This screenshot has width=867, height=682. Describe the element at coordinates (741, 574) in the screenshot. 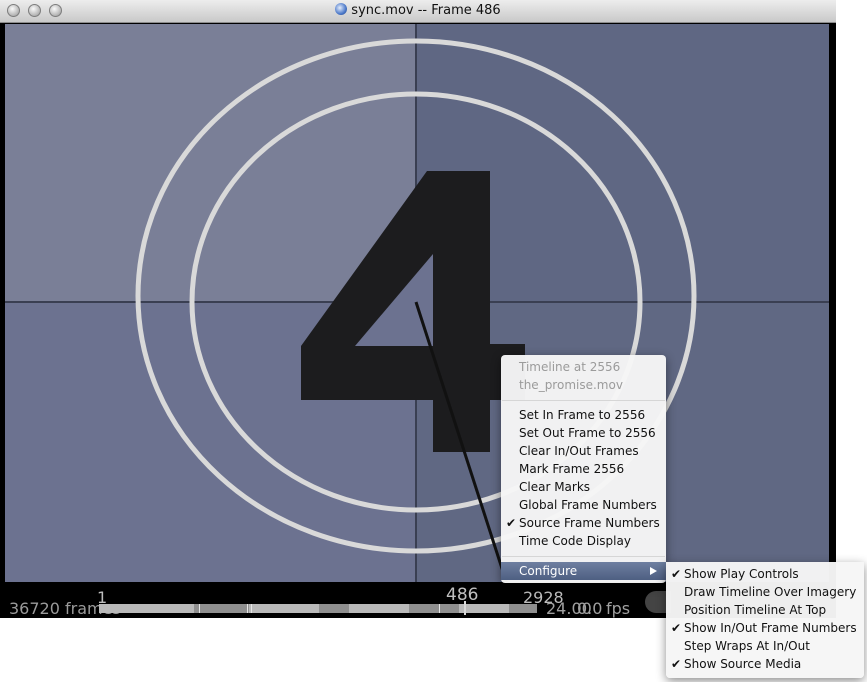

I see `submenu-item-label: Show Play Controls` at that location.